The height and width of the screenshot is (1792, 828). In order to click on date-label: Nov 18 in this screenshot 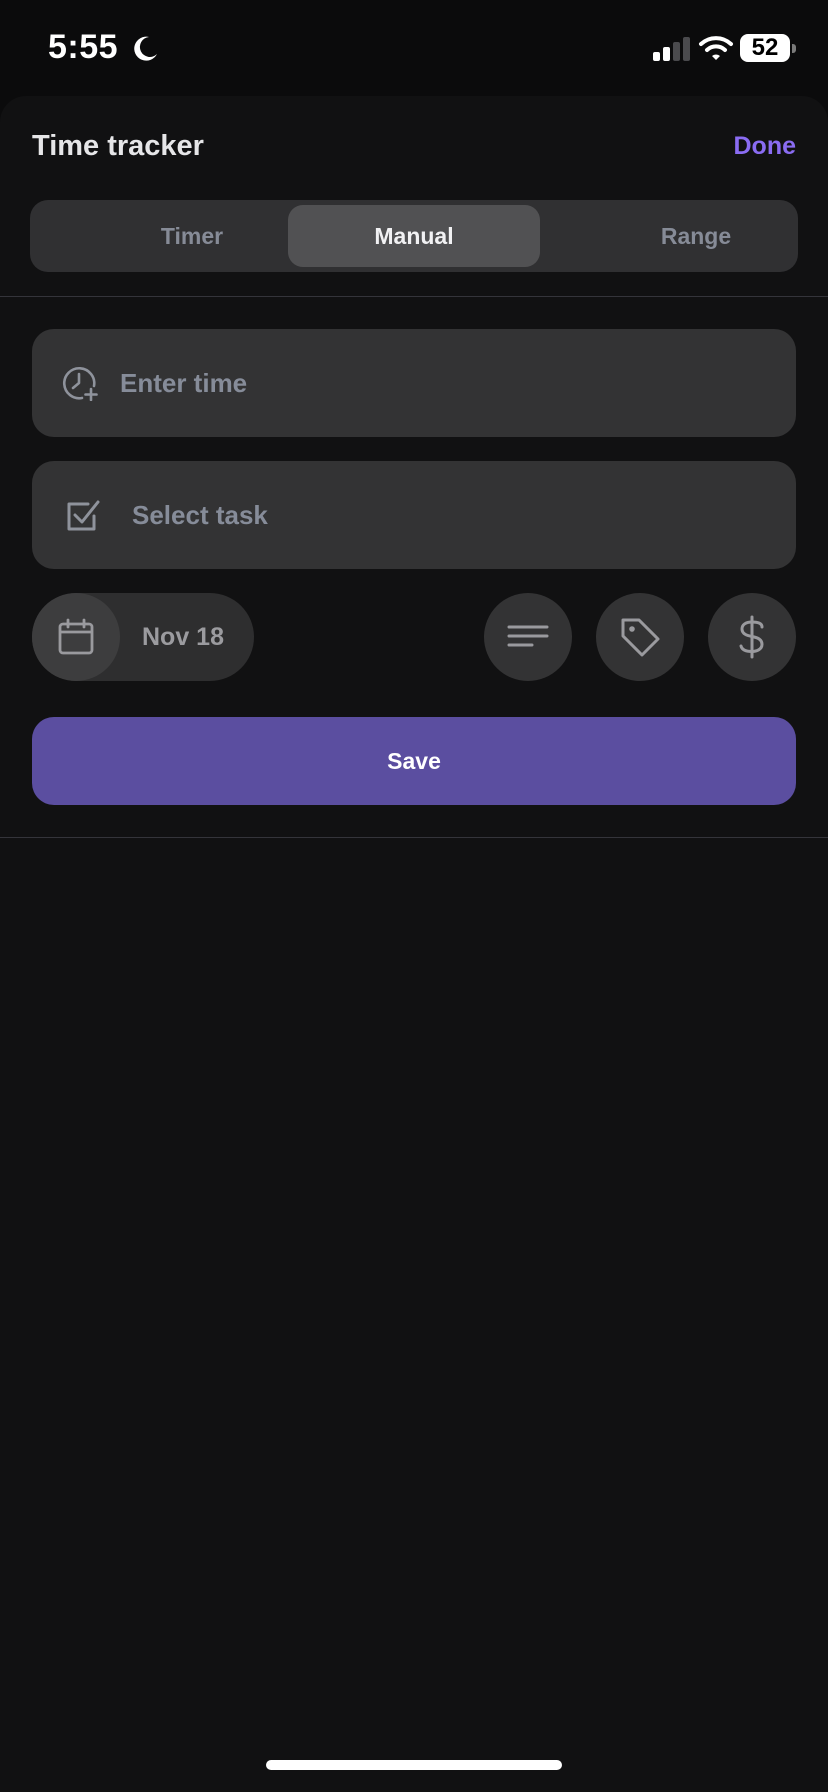, I will do `click(183, 637)`.